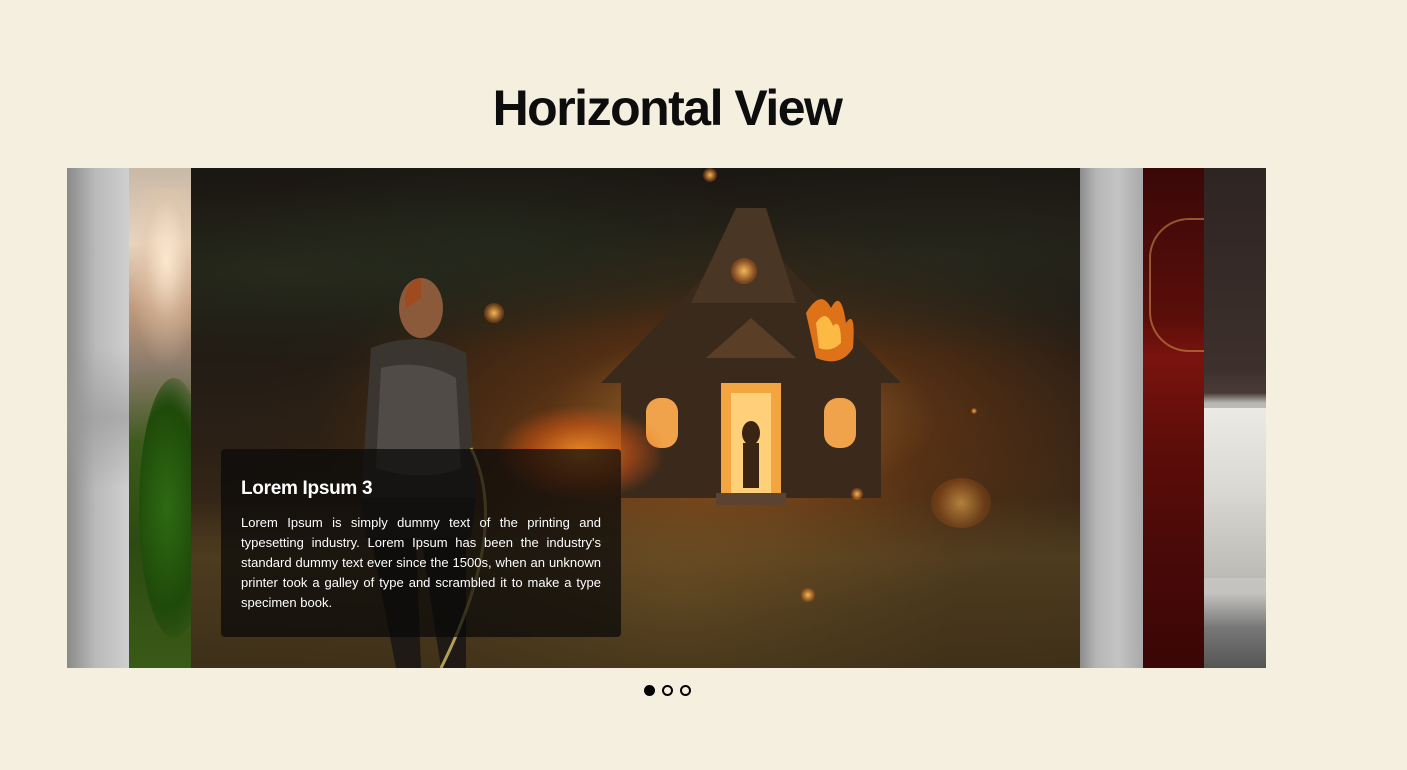  Describe the element at coordinates (307, 488) in the screenshot. I see `caption-title: Lorem Ipsum 3` at that location.